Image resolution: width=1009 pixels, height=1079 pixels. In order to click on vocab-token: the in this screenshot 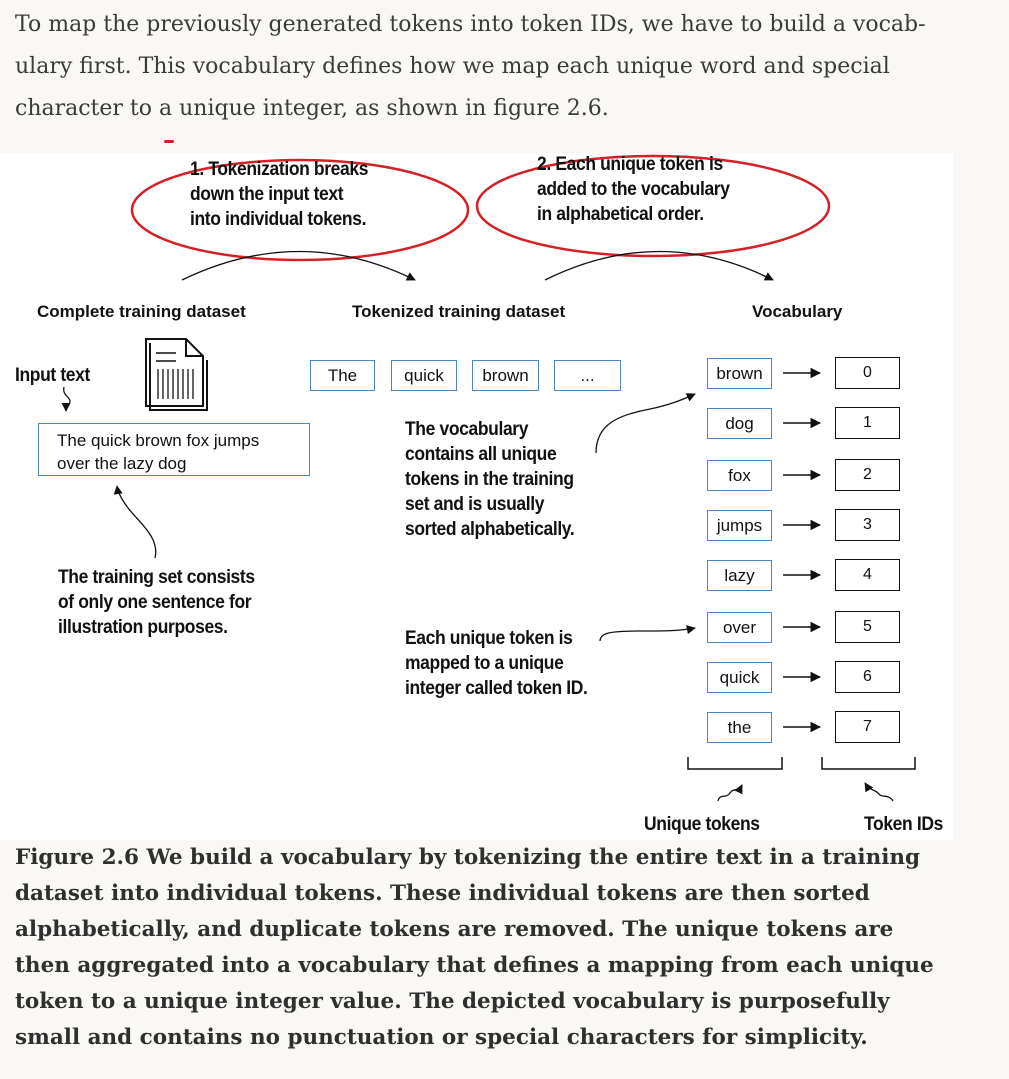, I will do `click(739, 727)`.